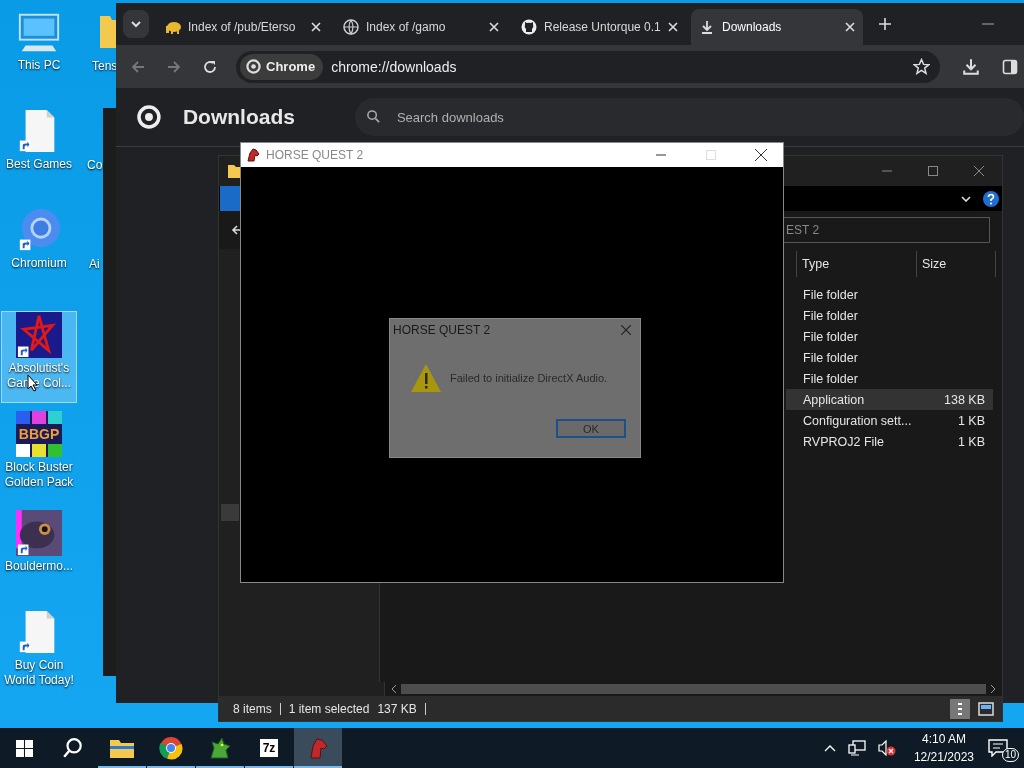 The width and height of the screenshot is (1024, 768). Describe the element at coordinates (956, 264) in the screenshot. I see `column-header: Size` at that location.